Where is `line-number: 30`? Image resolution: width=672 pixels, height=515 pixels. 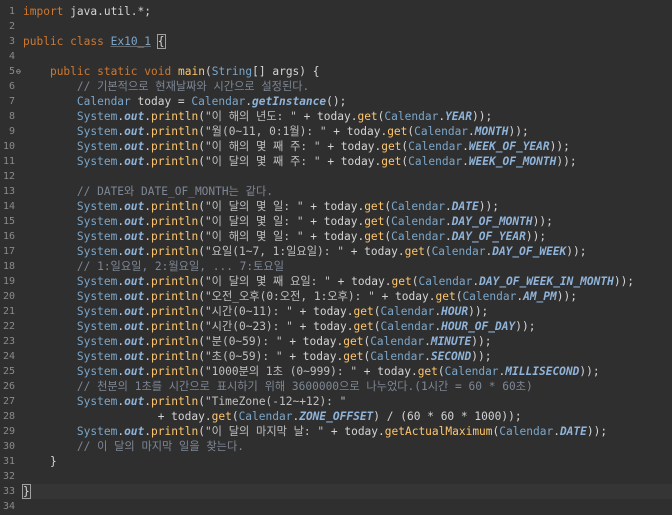
line-number: 30 is located at coordinates (8, 446).